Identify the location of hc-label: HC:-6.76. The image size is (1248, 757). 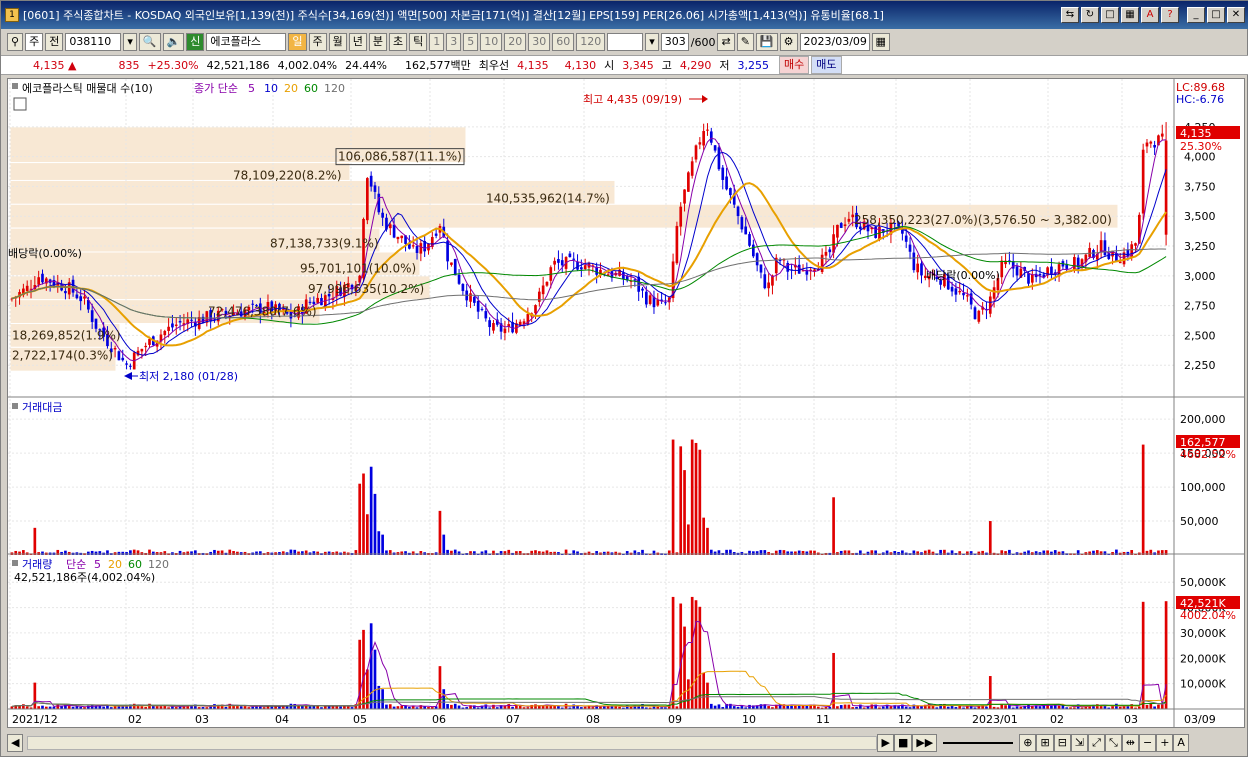
(1200, 99).